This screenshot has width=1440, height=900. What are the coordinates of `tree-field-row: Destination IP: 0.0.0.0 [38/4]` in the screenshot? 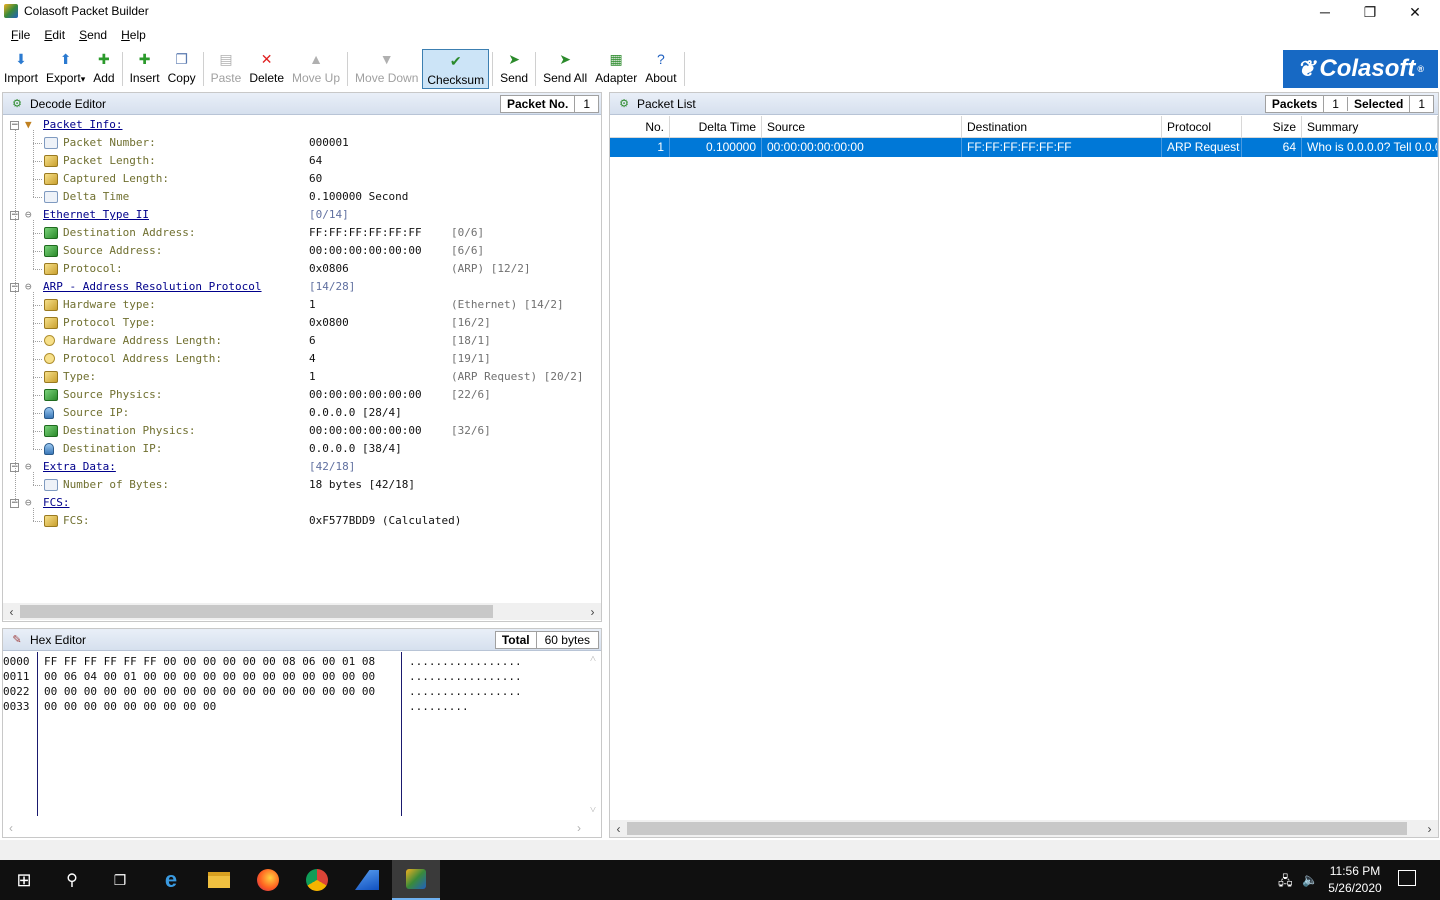 It's located at (302, 449).